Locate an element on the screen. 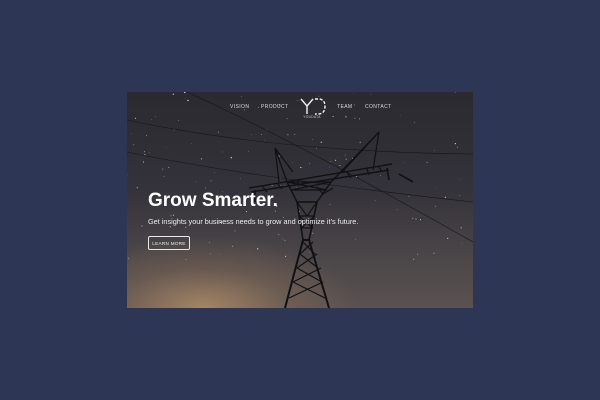 The width and height of the screenshot is (600, 400). nav-link-contact: CONTACT is located at coordinates (378, 107).